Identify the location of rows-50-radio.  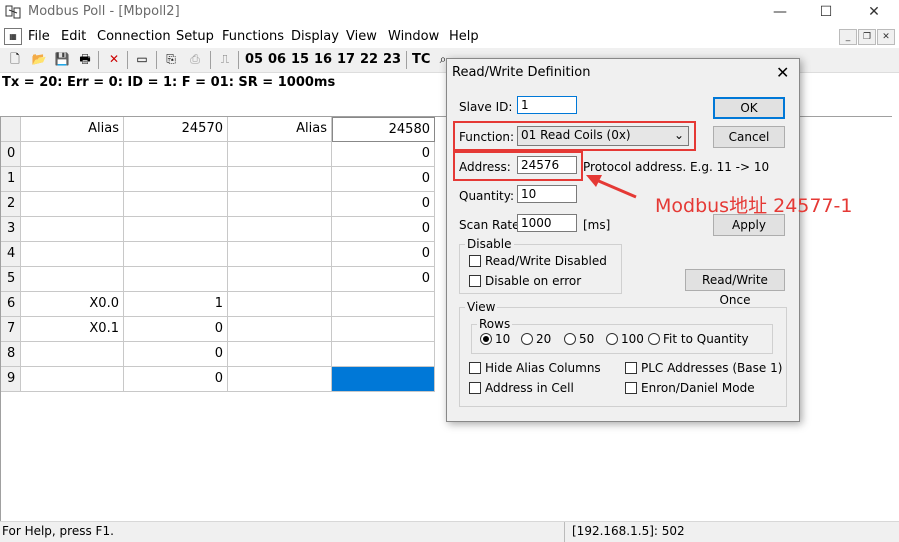
(570, 339).